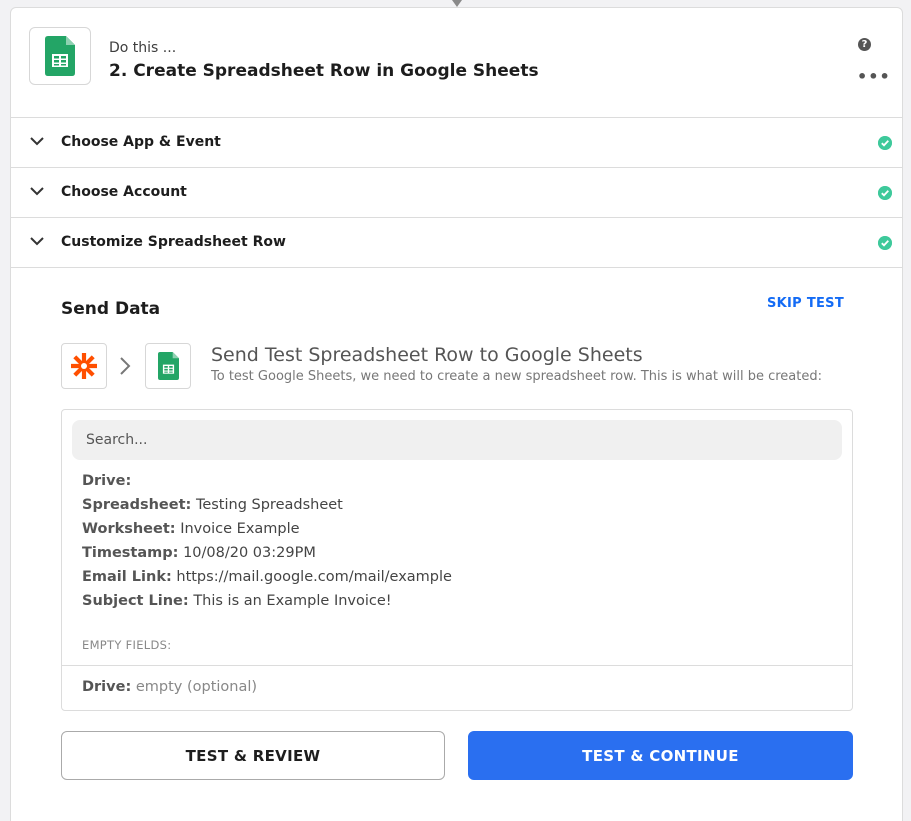 This screenshot has width=911, height=821. What do you see at coordinates (111, 309) in the screenshot?
I see `send-data-title: Send Data` at bounding box center [111, 309].